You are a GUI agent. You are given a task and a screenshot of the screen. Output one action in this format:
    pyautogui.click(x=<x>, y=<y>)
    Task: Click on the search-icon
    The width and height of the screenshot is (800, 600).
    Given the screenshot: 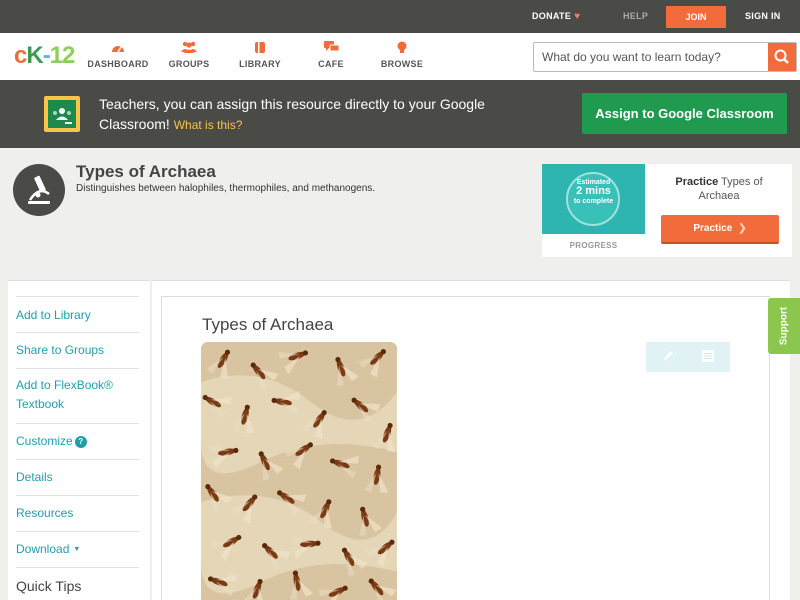 What is the action you would take?
    pyautogui.click(x=781, y=56)
    